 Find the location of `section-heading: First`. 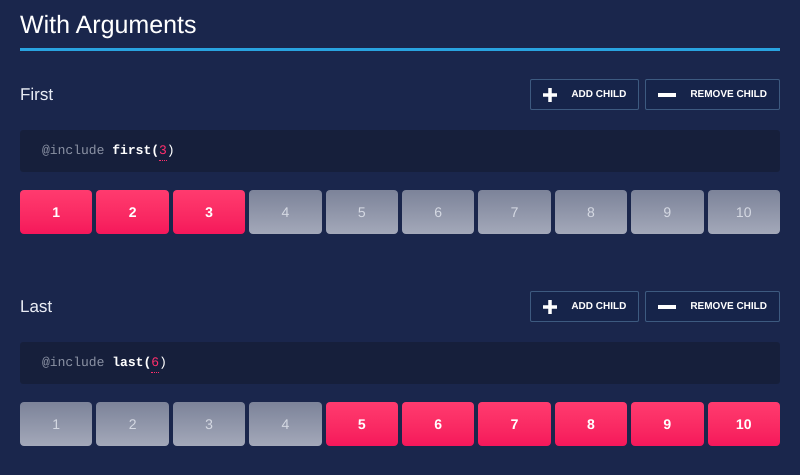

section-heading: First is located at coordinates (37, 95).